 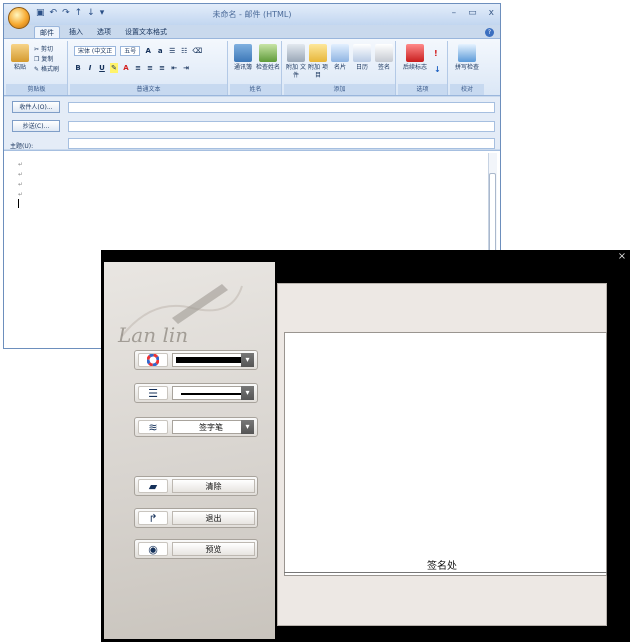 I want to click on check-names-icon, so click(x=268, y=53).